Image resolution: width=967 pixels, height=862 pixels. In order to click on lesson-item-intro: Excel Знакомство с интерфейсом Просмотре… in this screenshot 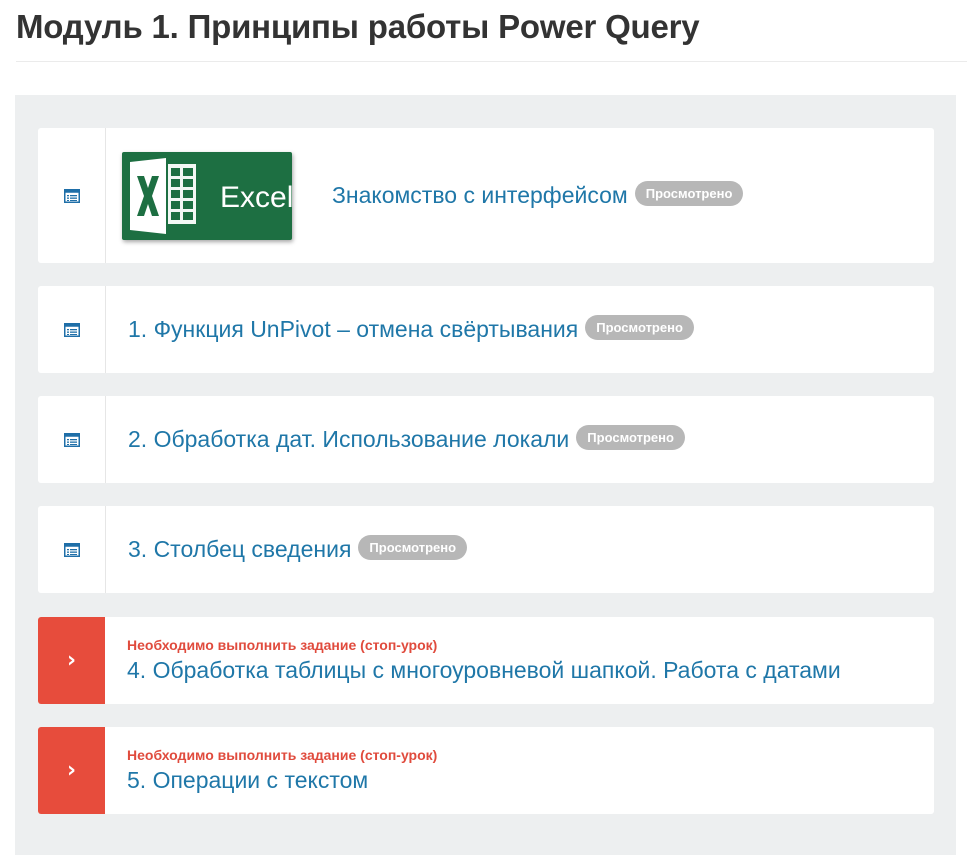, I will do `click(486, 195)`.